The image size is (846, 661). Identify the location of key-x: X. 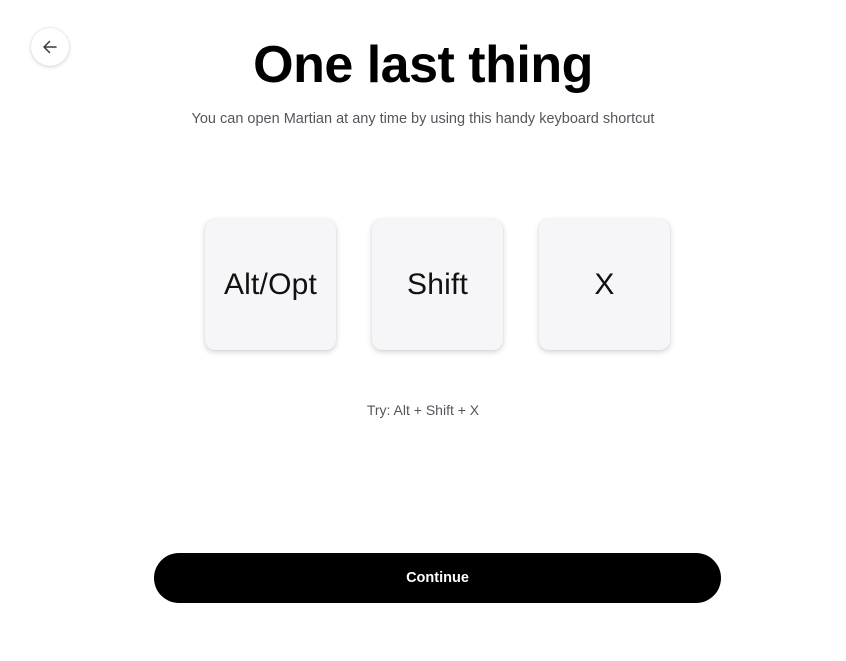
(604, 284).